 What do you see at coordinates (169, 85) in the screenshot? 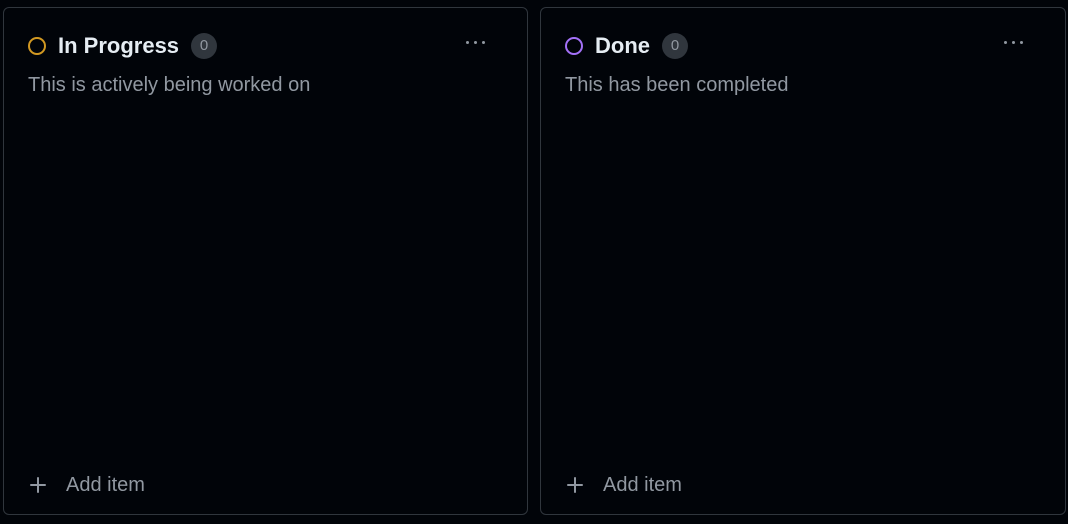
I see `column-description: This is actively being worked on` at bounding box center [169, 85].